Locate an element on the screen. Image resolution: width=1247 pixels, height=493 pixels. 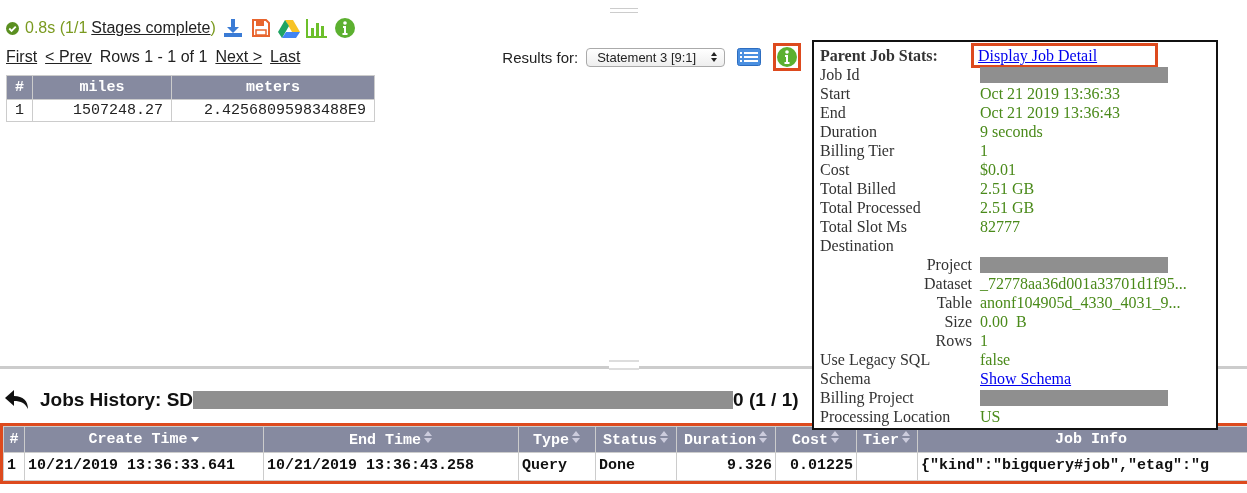
show-schema-link: Show Schema is located at coordinates (1026, 378).